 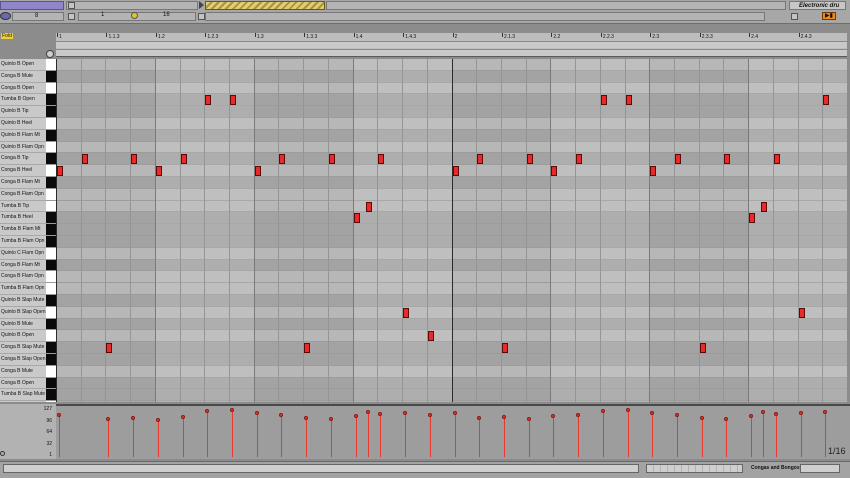 What do you see at coordinates (32, 5) in the screenshot?
I see `clip-color-swatch` at bounding box center [32, 5].